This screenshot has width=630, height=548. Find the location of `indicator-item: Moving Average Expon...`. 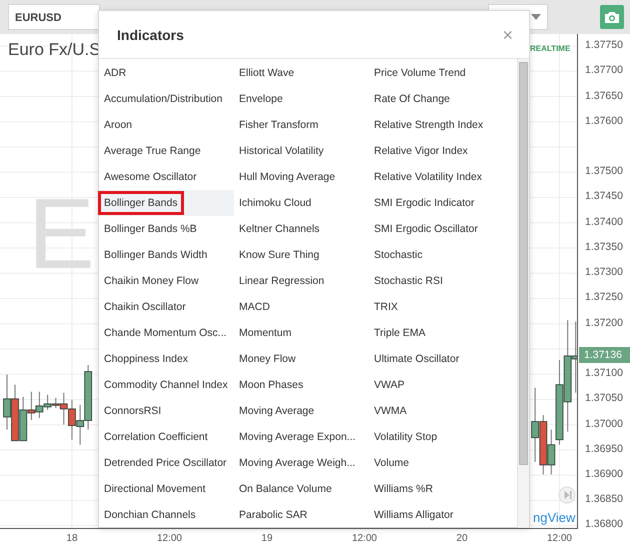

indicator-item: Moving Average Expon... is located at coordinates (301, 437).